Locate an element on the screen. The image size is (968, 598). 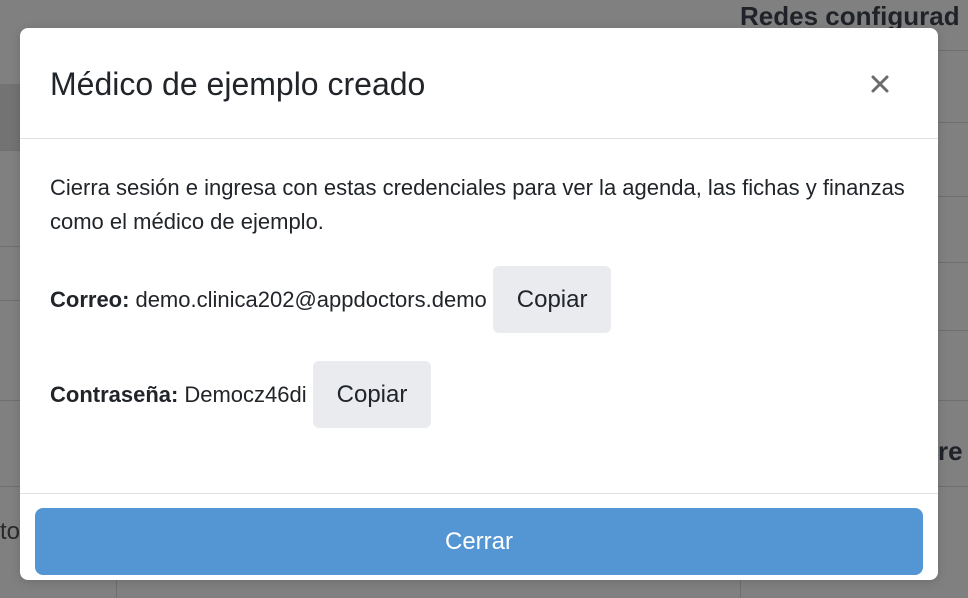
copy-password-button: Copiar is located at coordinates (372, 394).